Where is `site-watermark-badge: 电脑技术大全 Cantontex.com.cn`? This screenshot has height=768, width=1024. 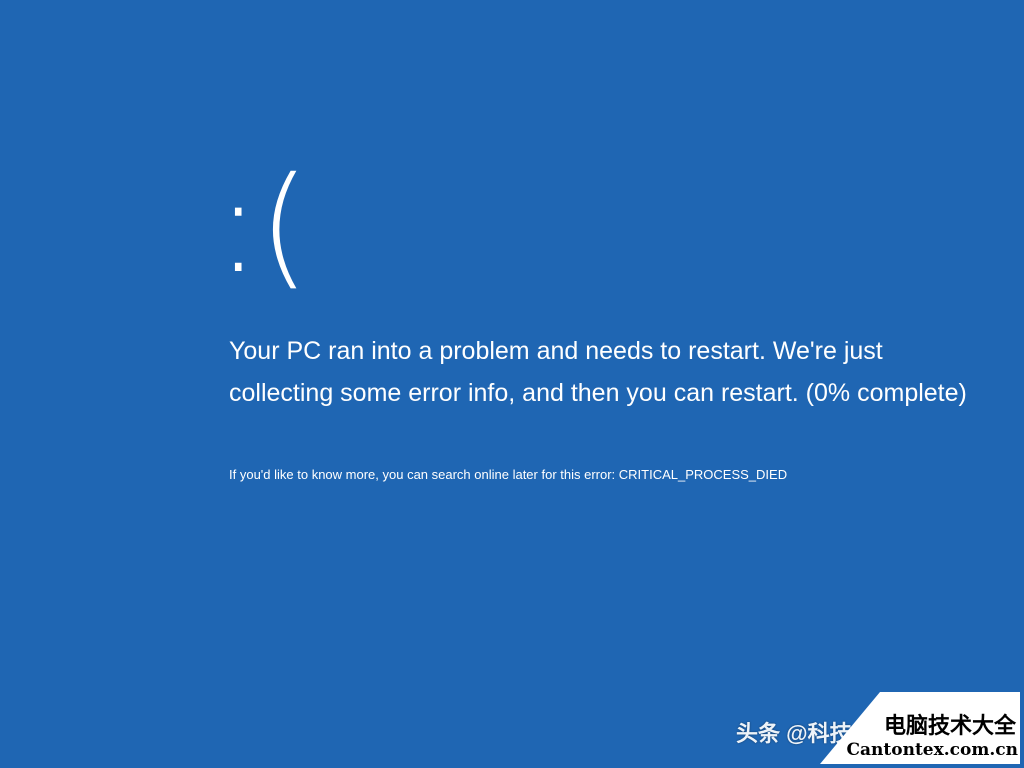
site-watermark-badge: 电脑技术大全 Cantontex.com.cn is located at coordinates (920, 728).